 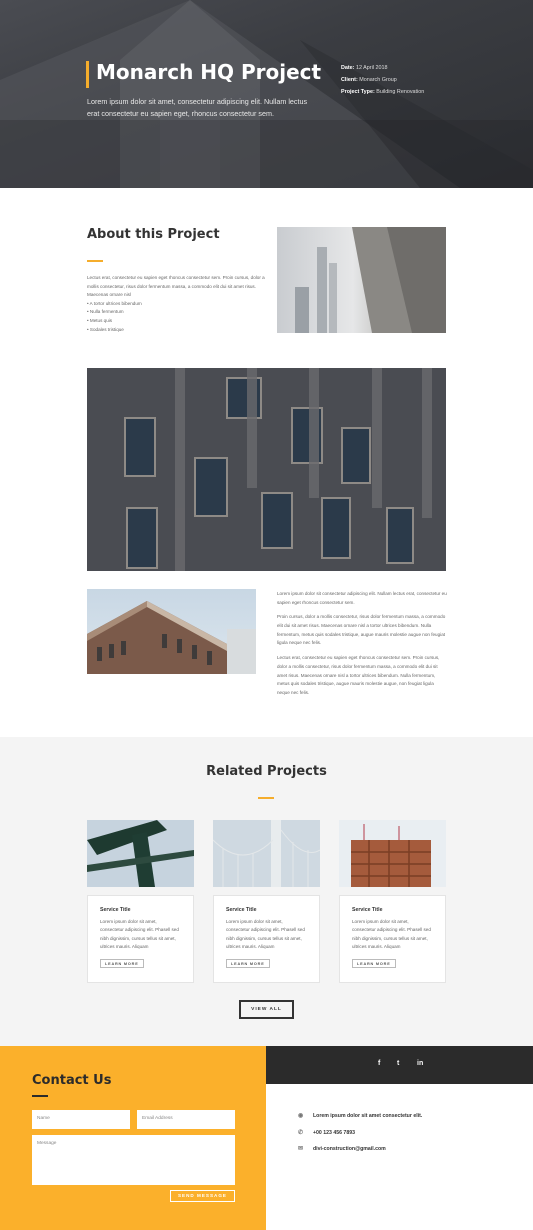 What do you see at coordinates (176, 312) in the screenshot?
I see `list-item: Nulla fermentum` at bounding box center [176, 312].